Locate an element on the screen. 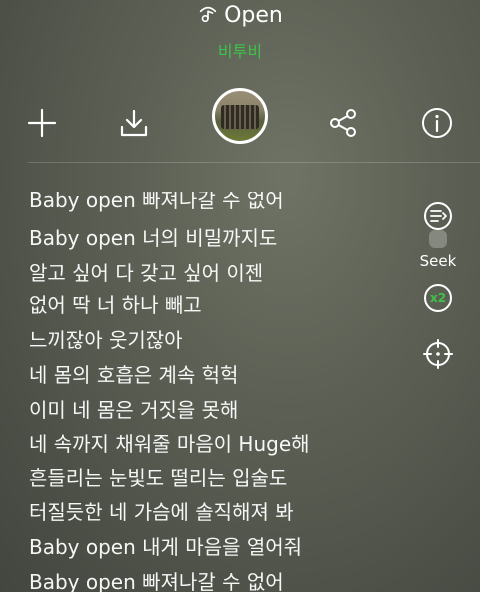  song-title-row: Open is located at coordinates (240, 16).